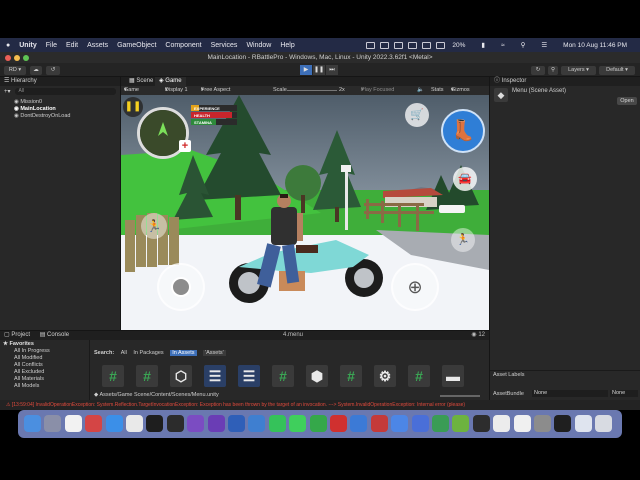 The width and height of the screenshot is (640, 480). Describe the element at coordinates (183, 353) in the screenshot. I see `filter-in-assets: In Assets` at that location.